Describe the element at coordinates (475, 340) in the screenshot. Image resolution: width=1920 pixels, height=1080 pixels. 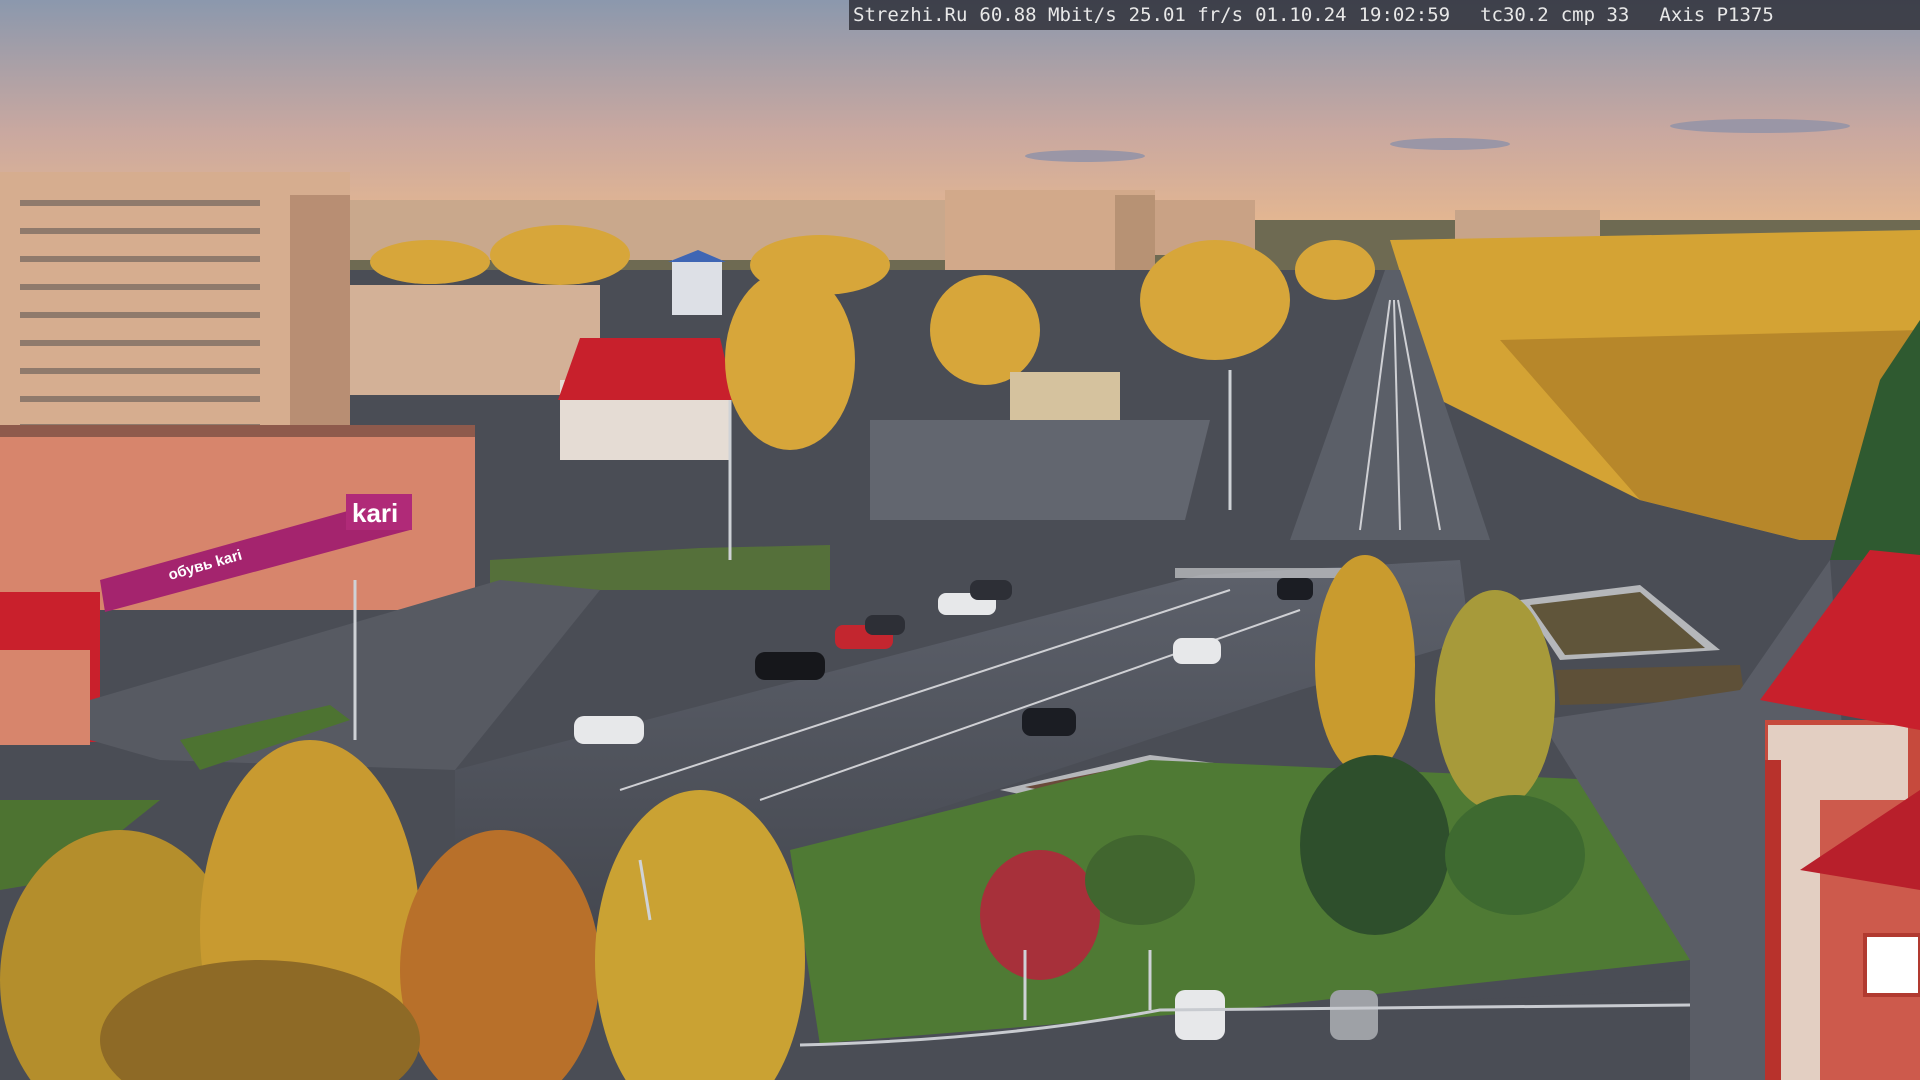
I see `mid-apartment-building` at that location.